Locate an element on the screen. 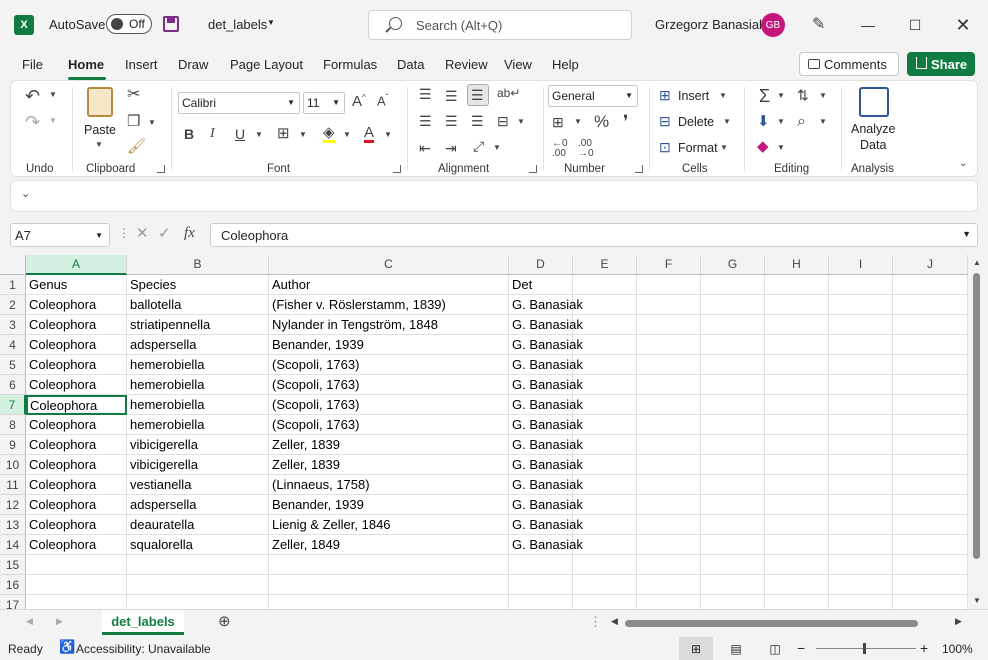 The width and height of the screenshot is (988, 660). find-select-icon: ⌕ is located at coordinates (801, 122).